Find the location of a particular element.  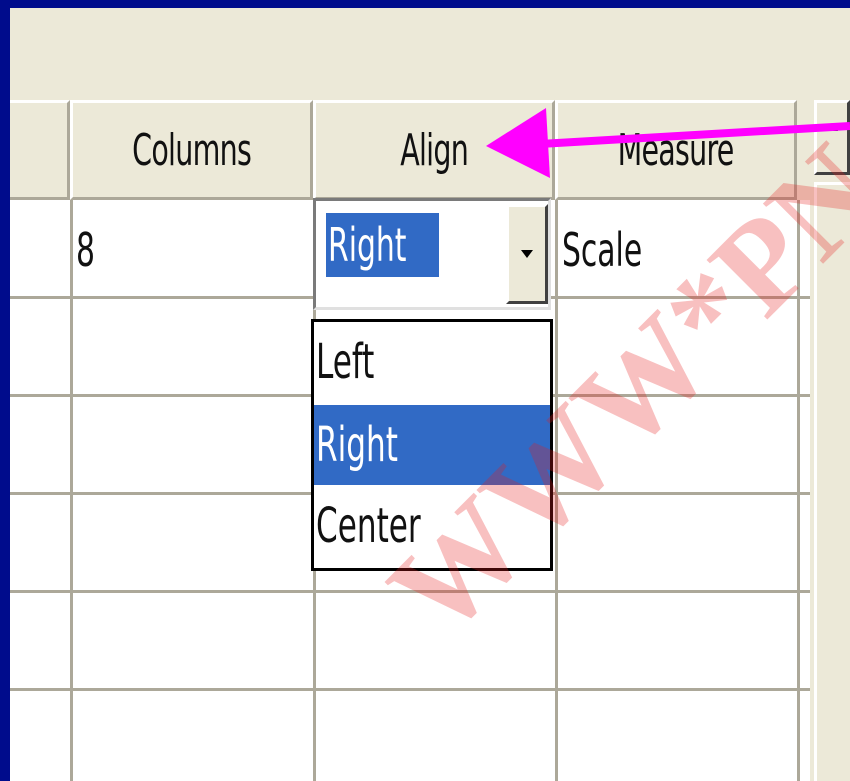

chevron-up-icon is located at coordinates (832, 127).